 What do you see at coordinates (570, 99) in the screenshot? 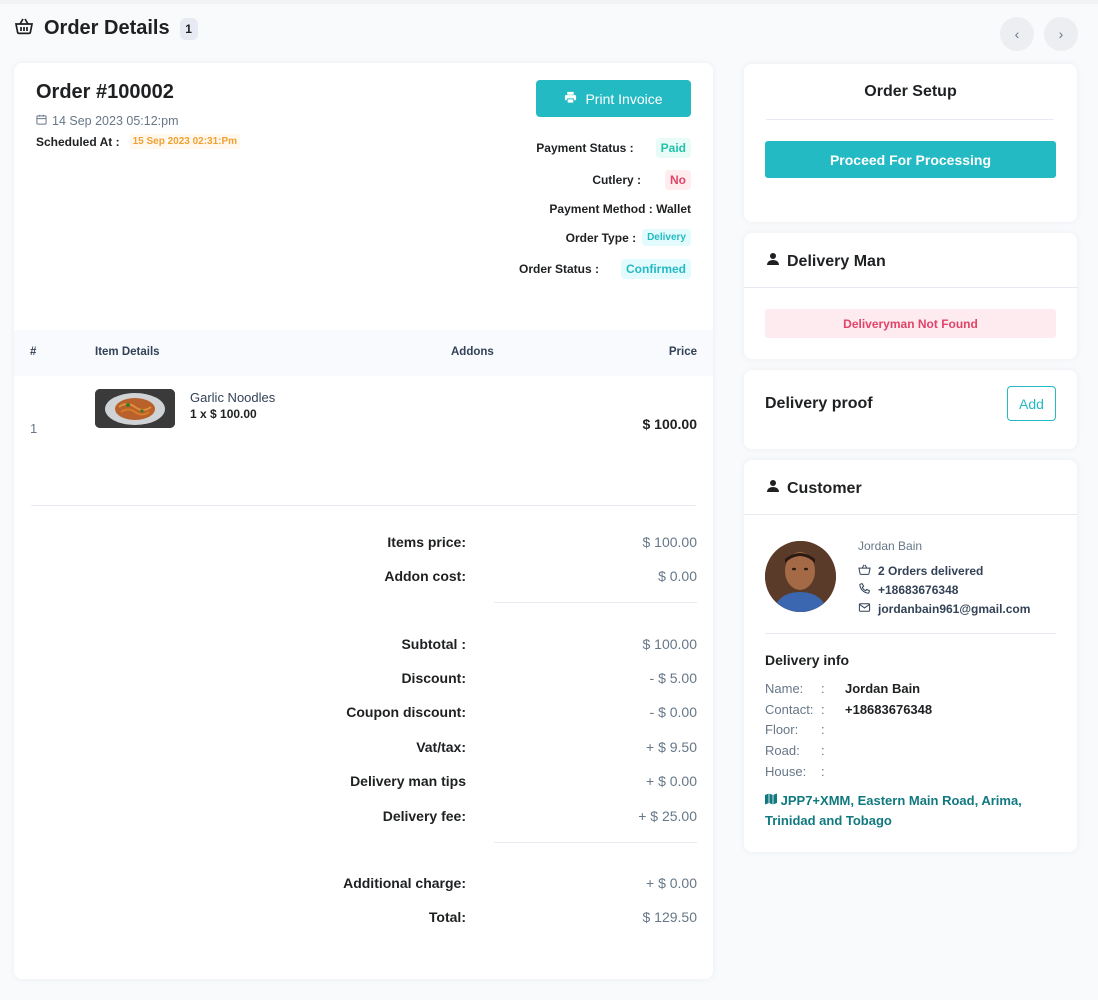
I see `printer-icon` at bounding box center [570, 99].